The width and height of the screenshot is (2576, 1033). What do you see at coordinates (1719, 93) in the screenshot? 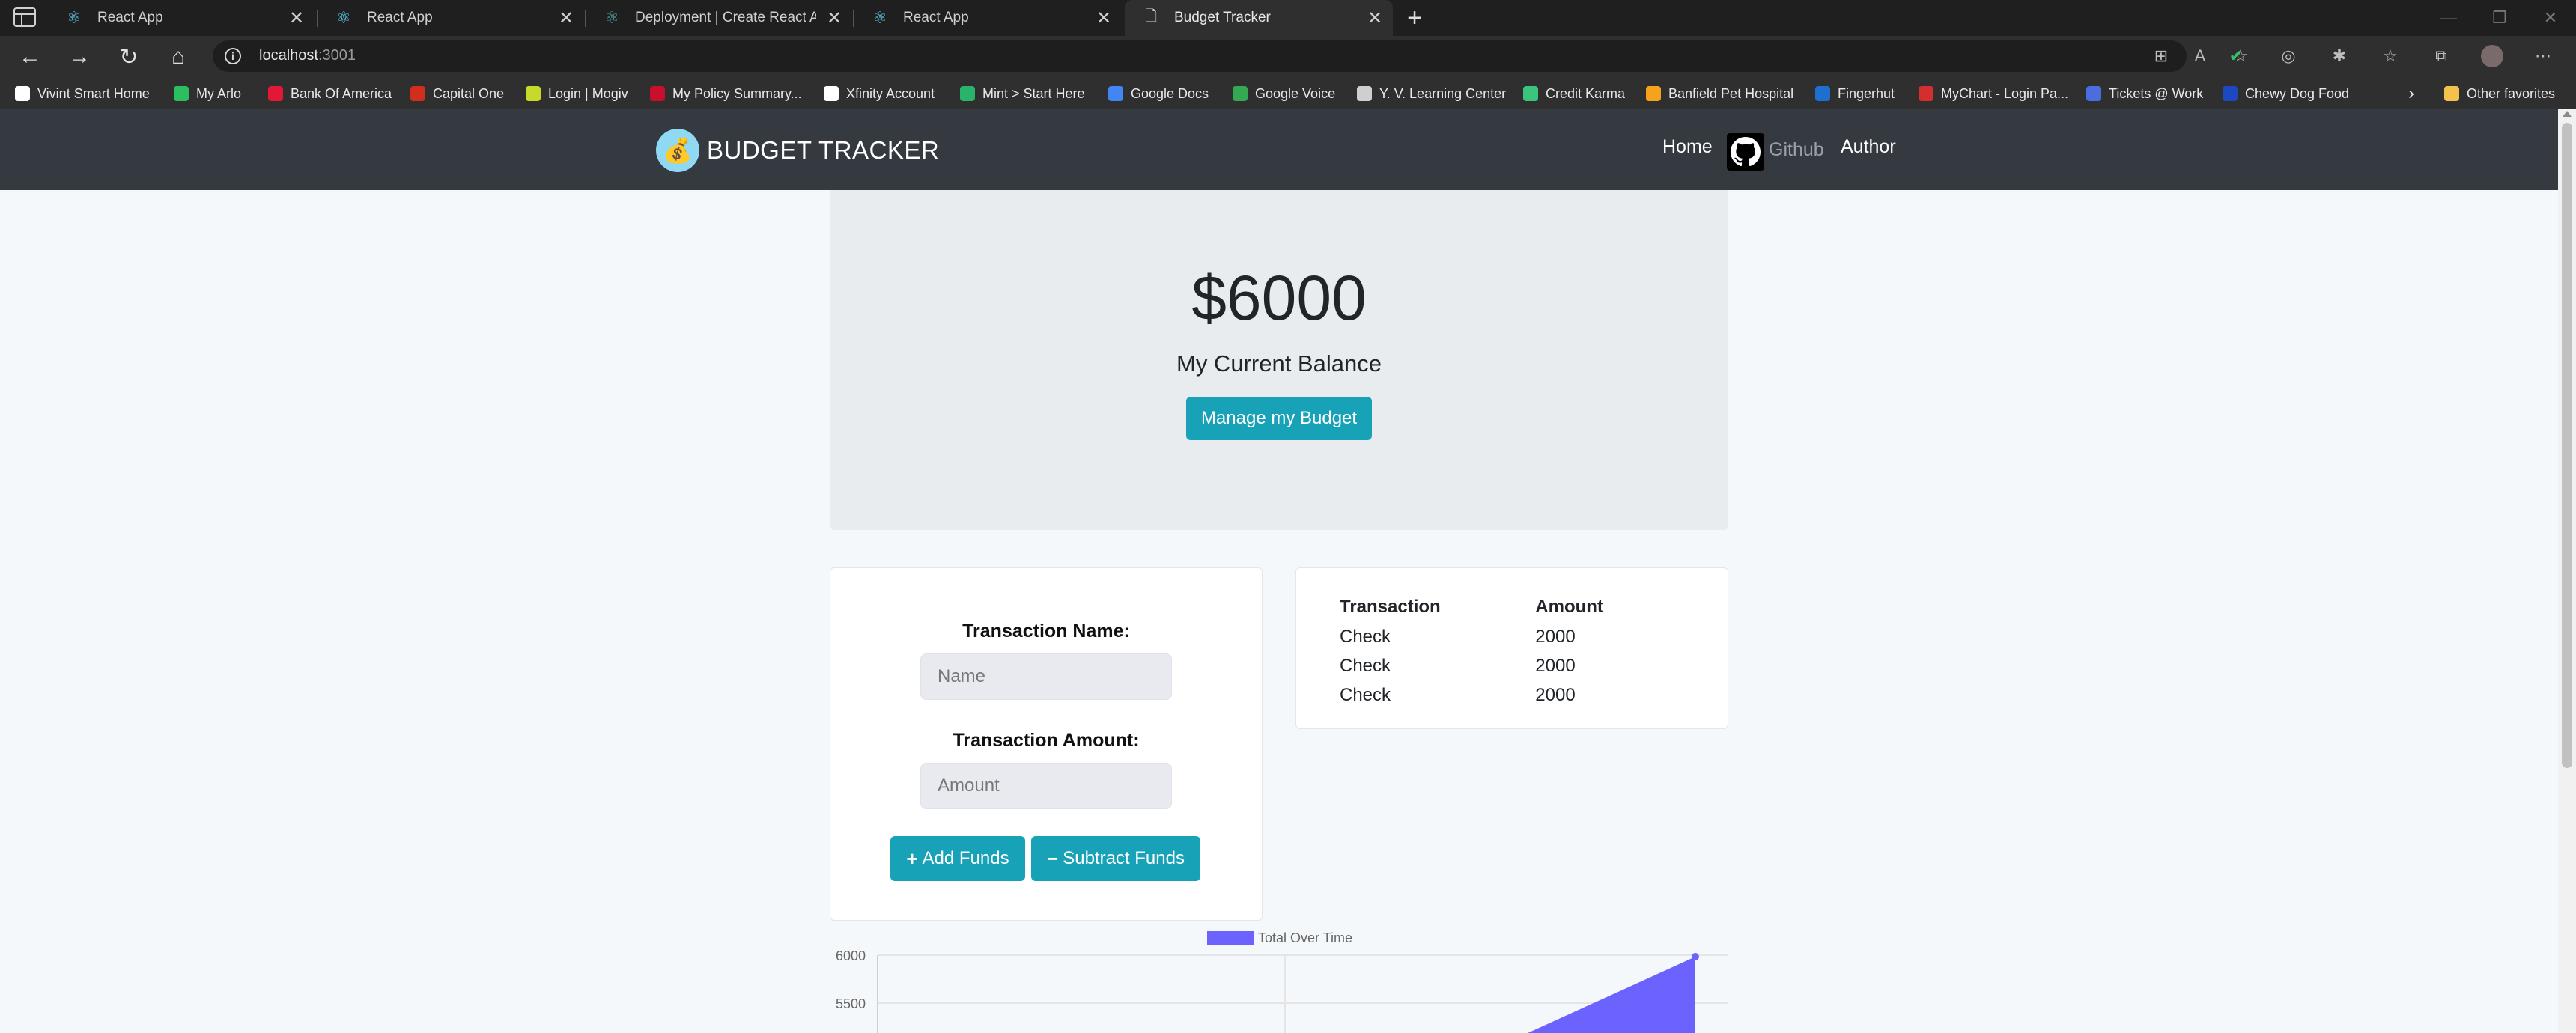
I see `bookmark-item: Banfield Pet Hospital` at bounding box center [1719, 93].